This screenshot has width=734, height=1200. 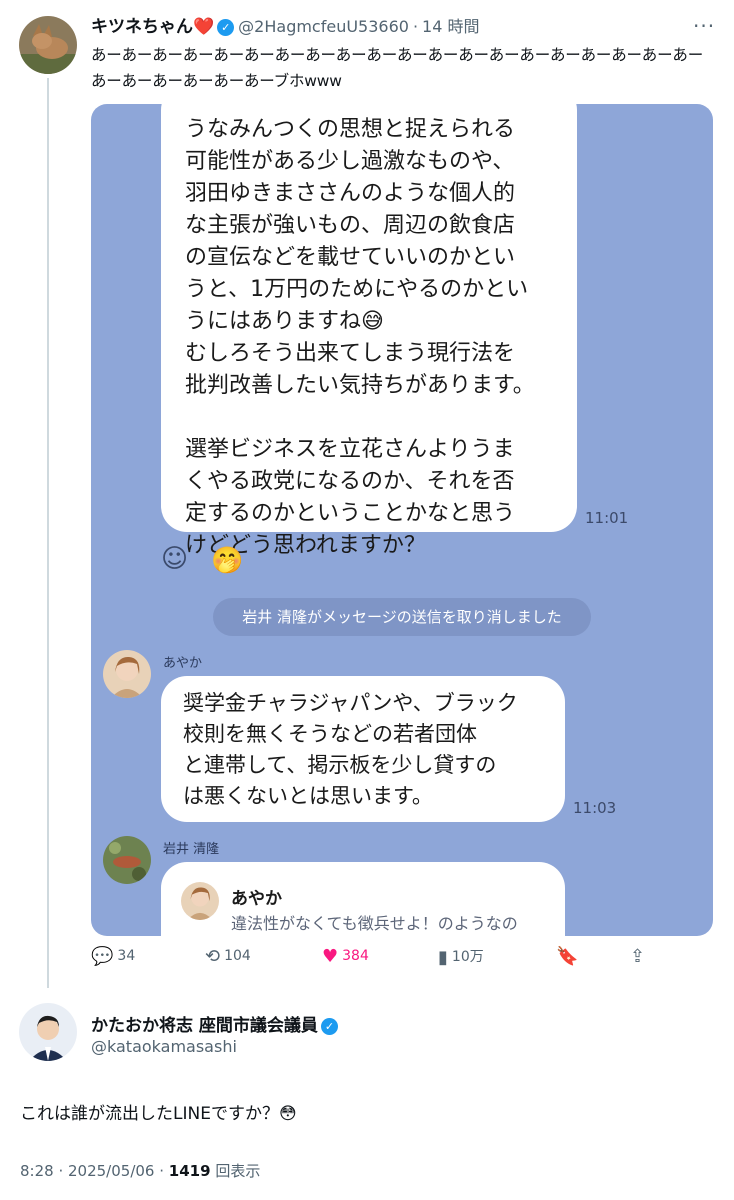 I want to click on author-avatar-image, so click(x=48, y=1032).